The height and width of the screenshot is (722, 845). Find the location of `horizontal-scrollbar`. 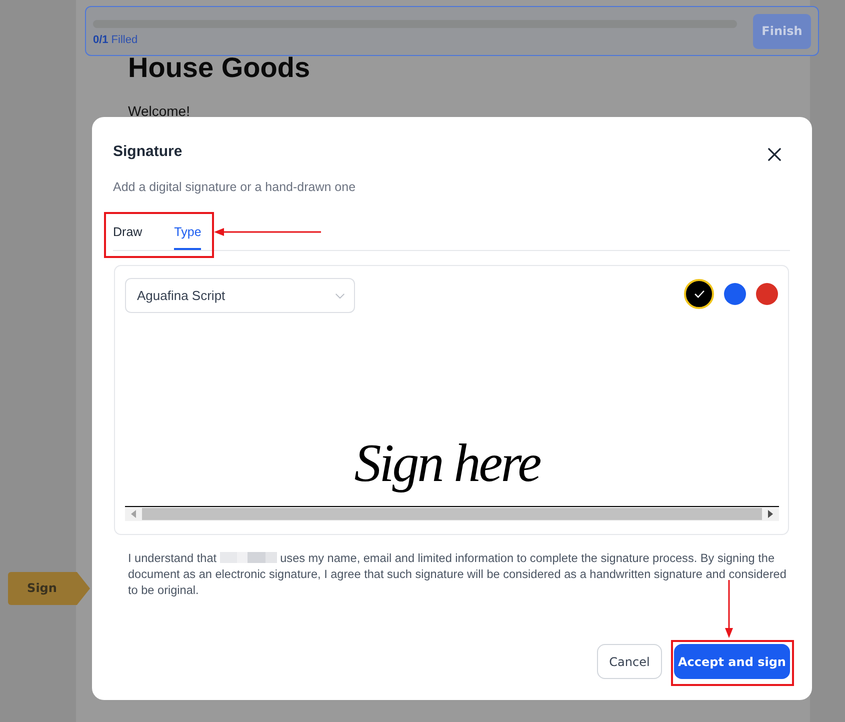

horizontal-scrollbar is located at coordinates (452, 514).